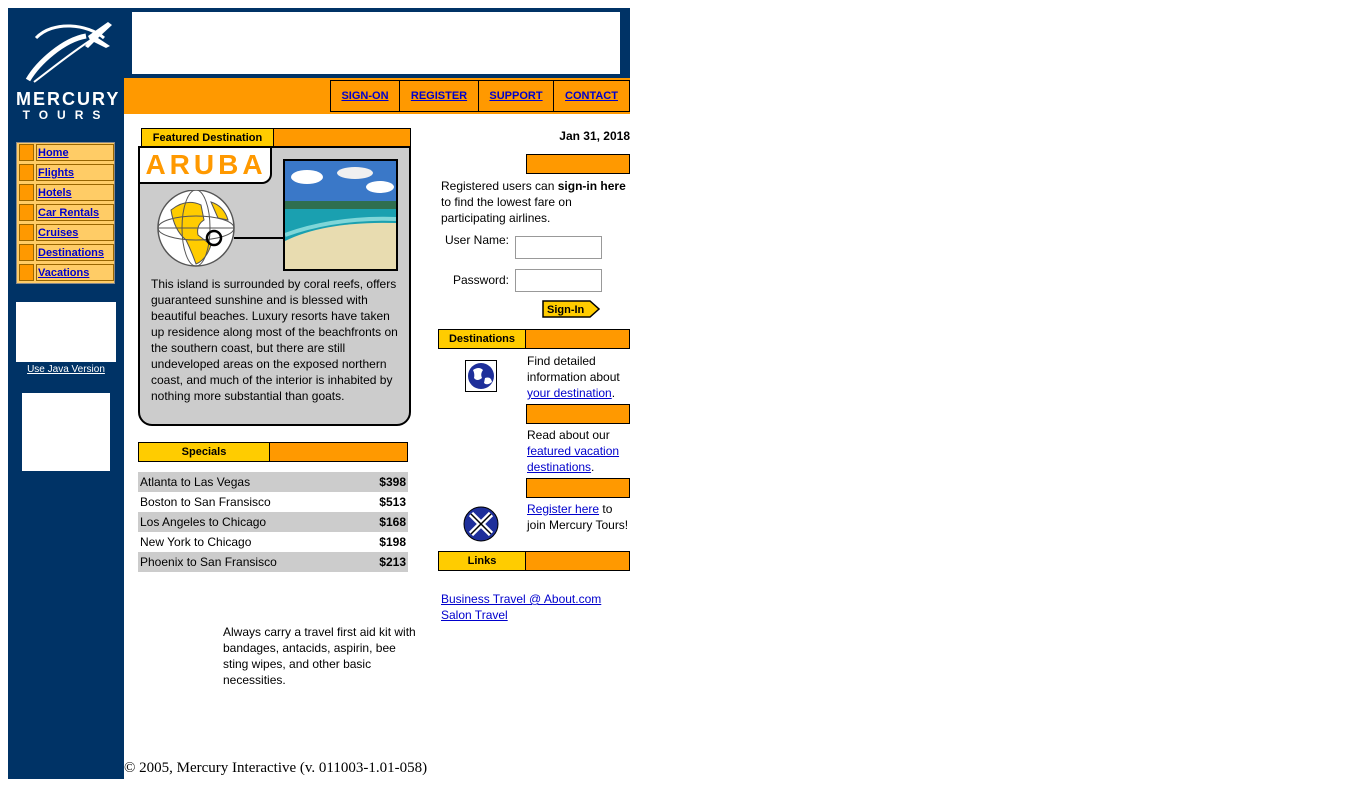 Image resolution: width=1349 pixels, height=787 pixels. I want to click on username-field, so click(558, 247).